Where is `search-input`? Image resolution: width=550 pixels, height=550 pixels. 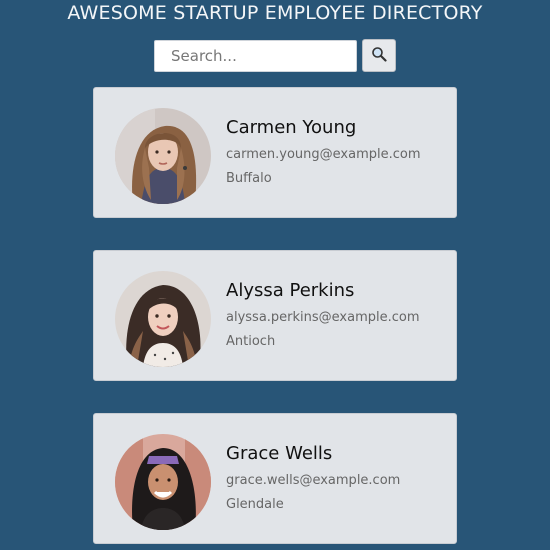
search-input is located at coordinates (255, 55).